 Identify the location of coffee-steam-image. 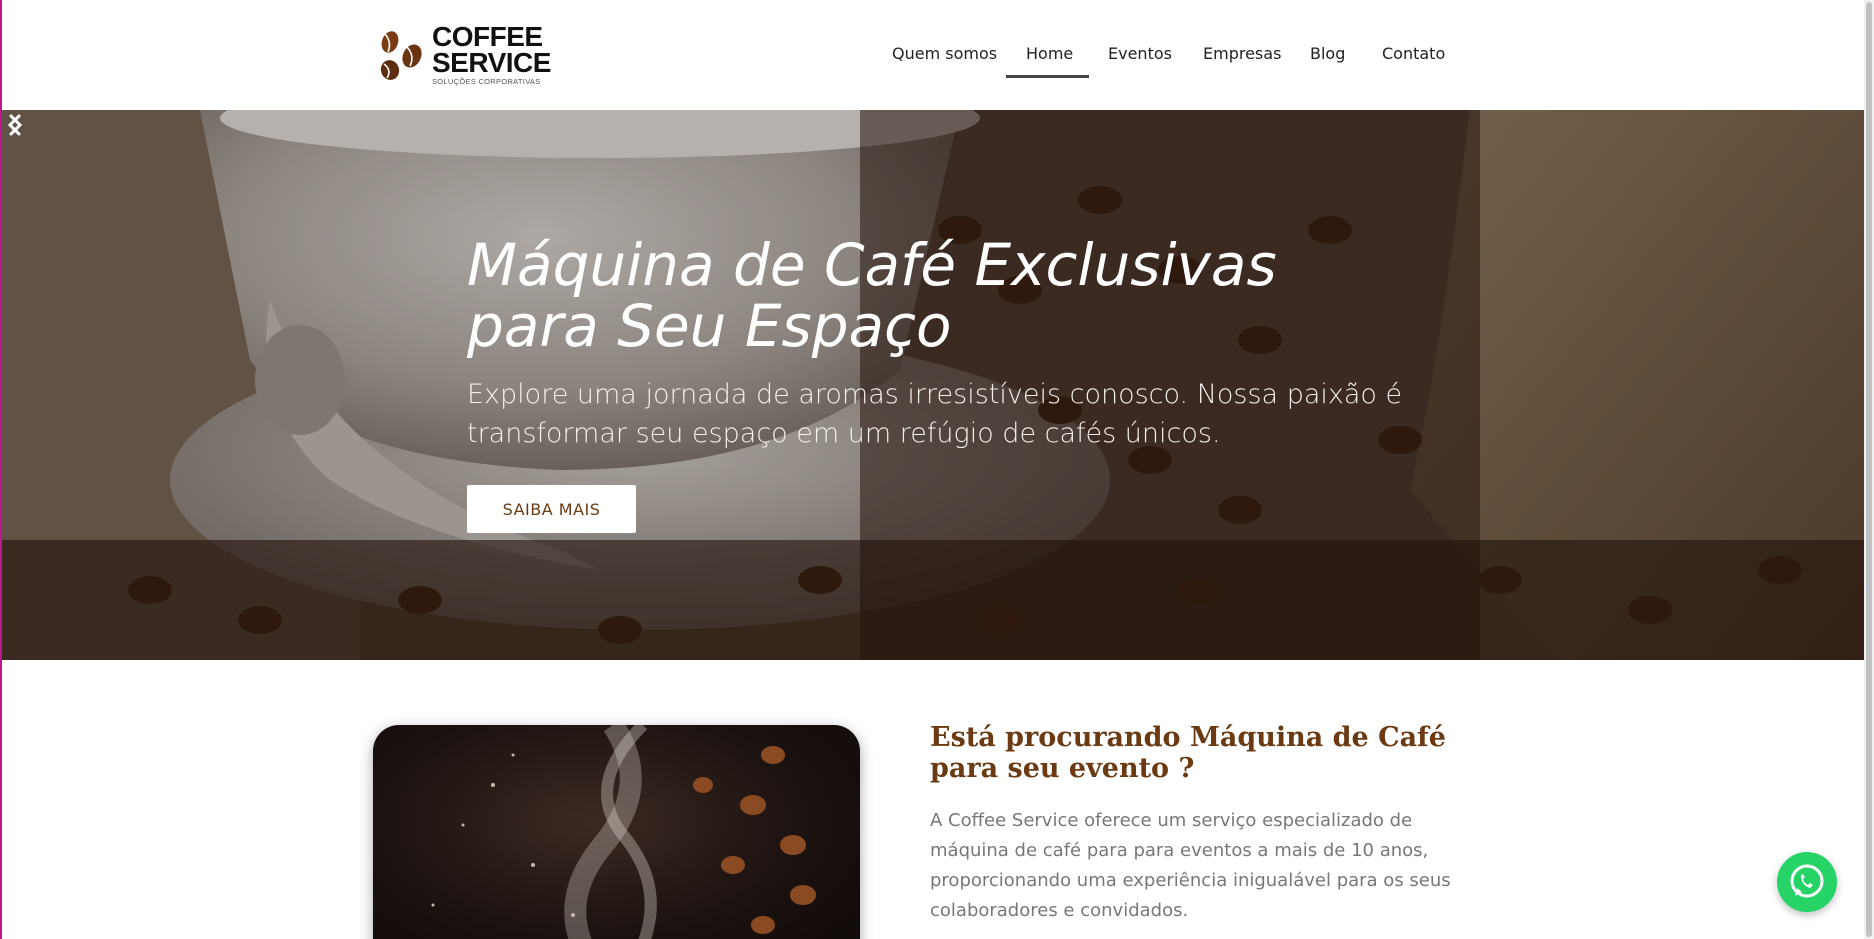
(616, 832).